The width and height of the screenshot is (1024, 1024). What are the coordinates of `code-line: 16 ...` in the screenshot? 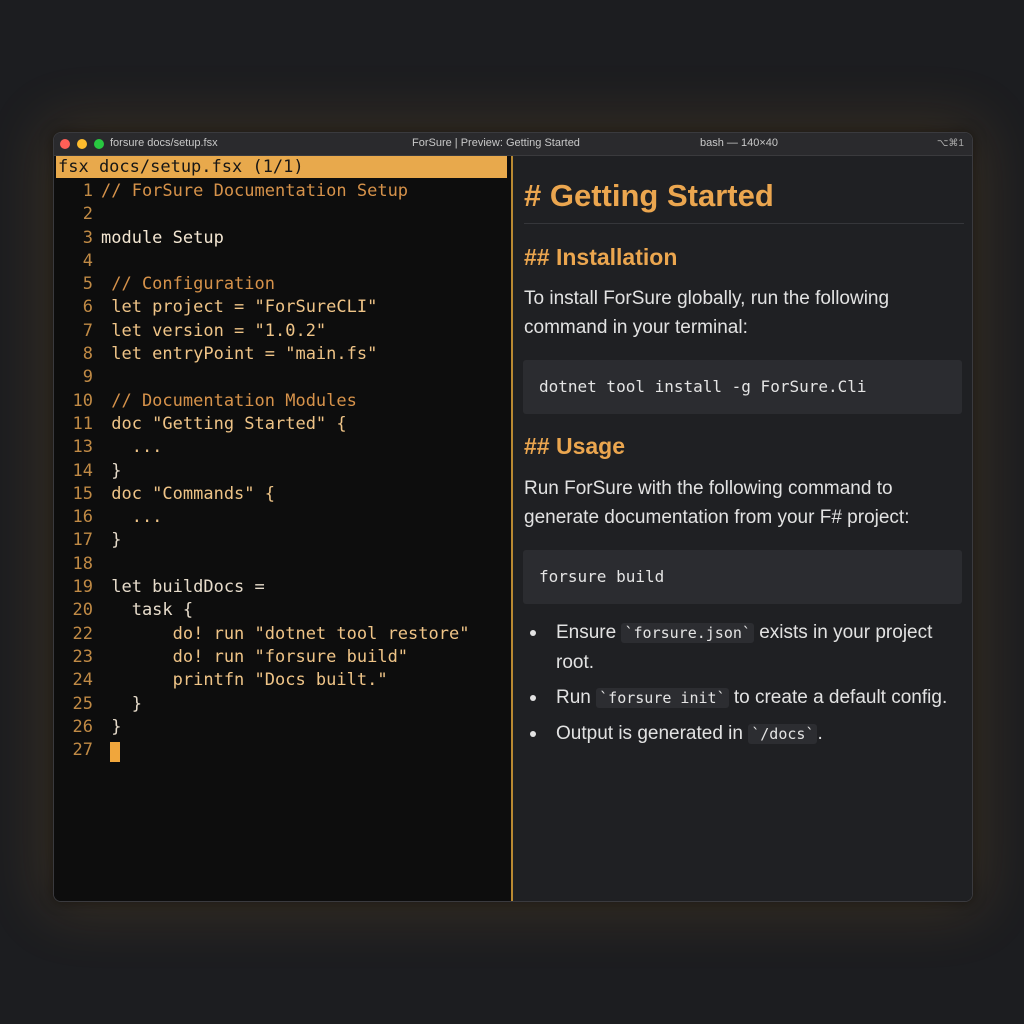 It's located at (282, 517).